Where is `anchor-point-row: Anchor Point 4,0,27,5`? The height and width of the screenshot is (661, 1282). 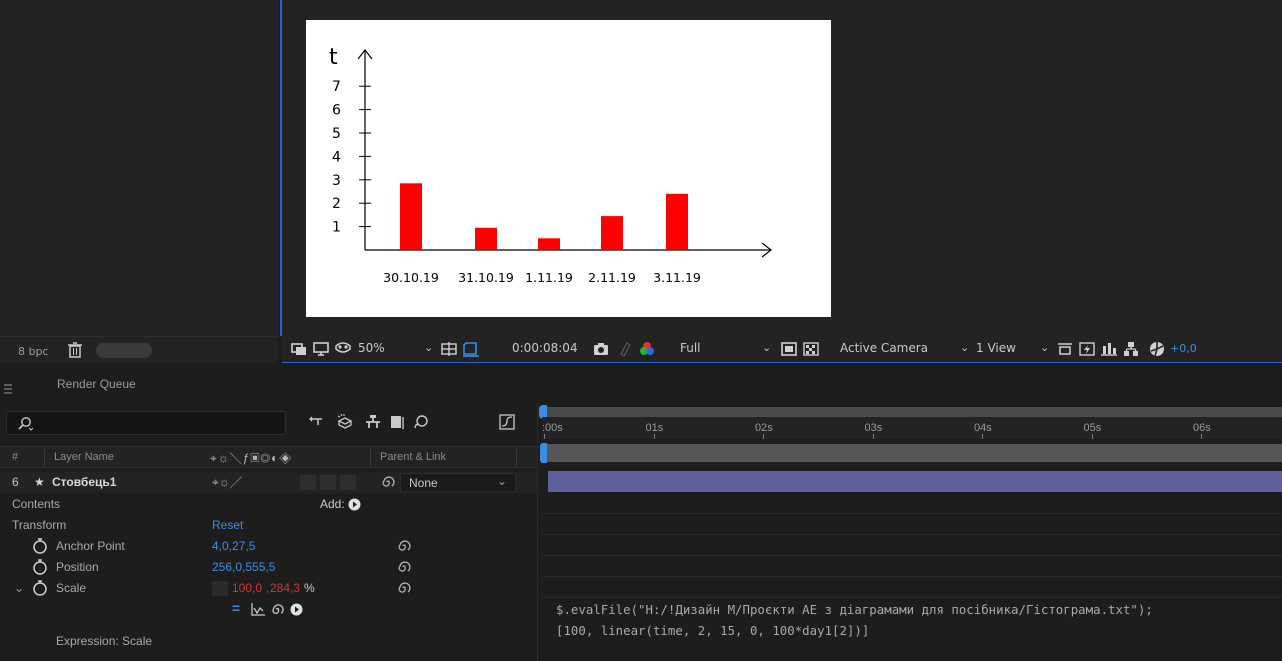
anchor-point-row: Anchor Point 4,0,27,5 is located at coordinates (268, 546).